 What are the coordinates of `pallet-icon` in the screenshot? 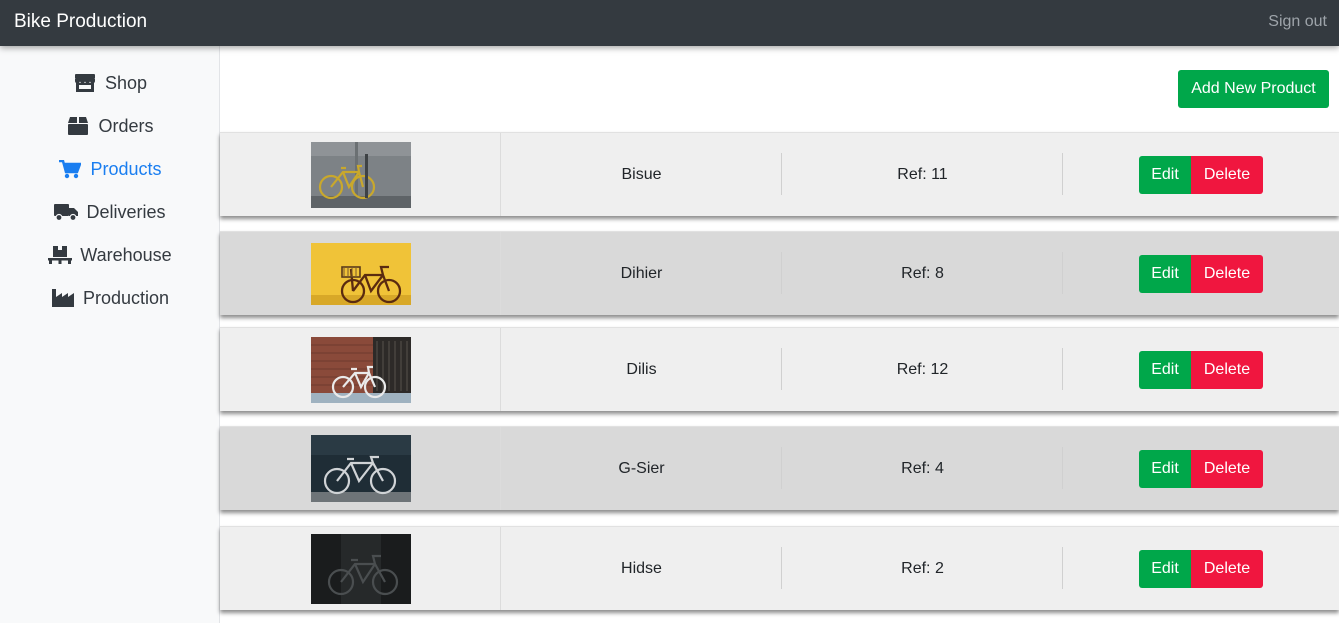 It's located at (60, 255).